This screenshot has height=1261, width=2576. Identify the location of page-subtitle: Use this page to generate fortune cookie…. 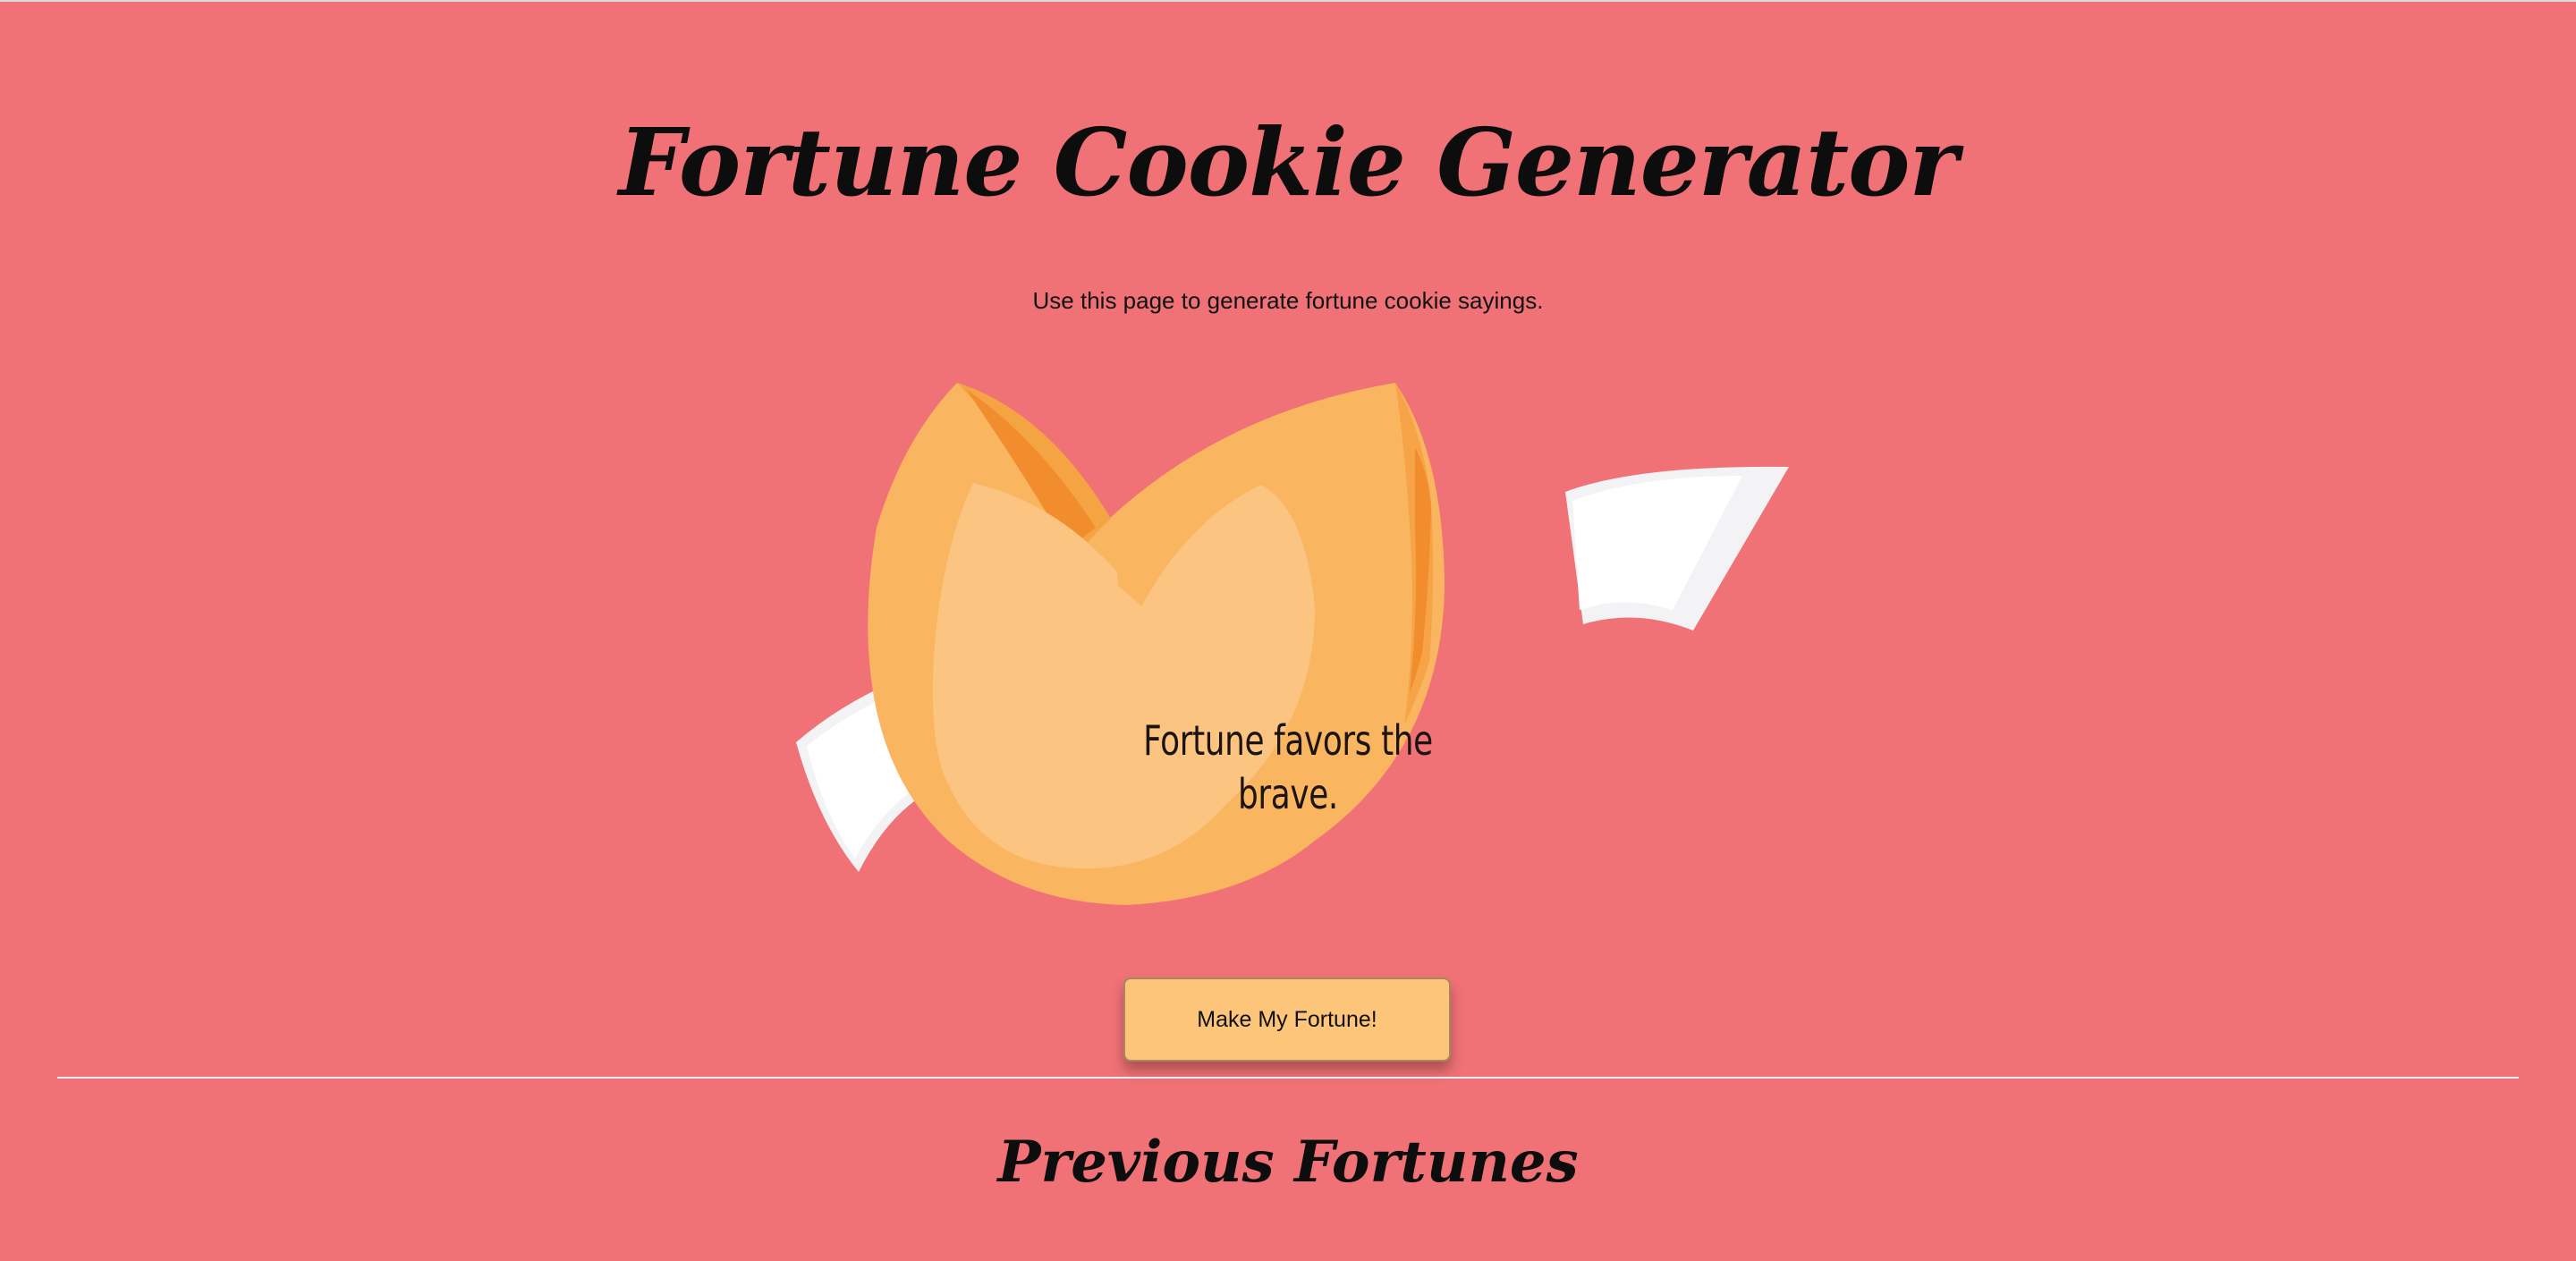
(1288, 300).